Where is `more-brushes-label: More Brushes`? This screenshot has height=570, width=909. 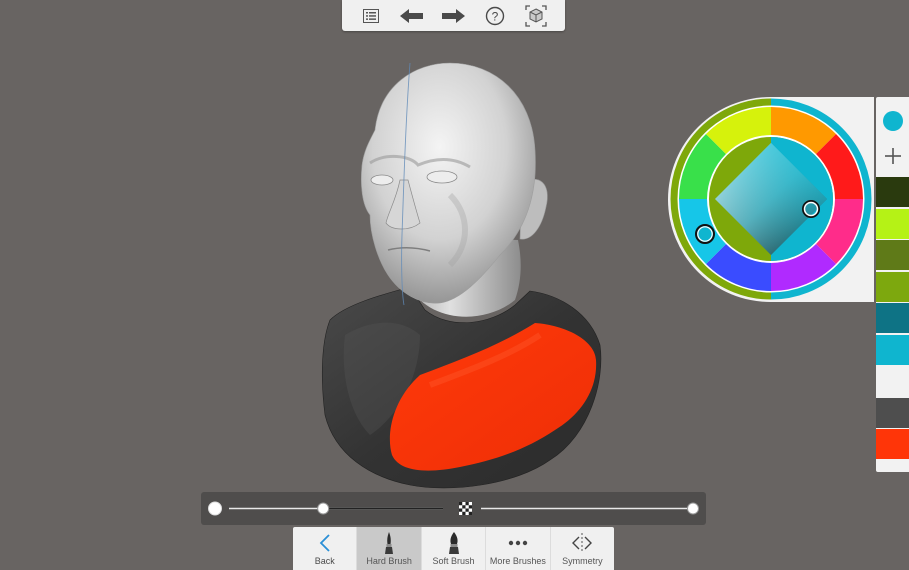
more-brushes-label: More Brushes is located at coordinates (517, 561).